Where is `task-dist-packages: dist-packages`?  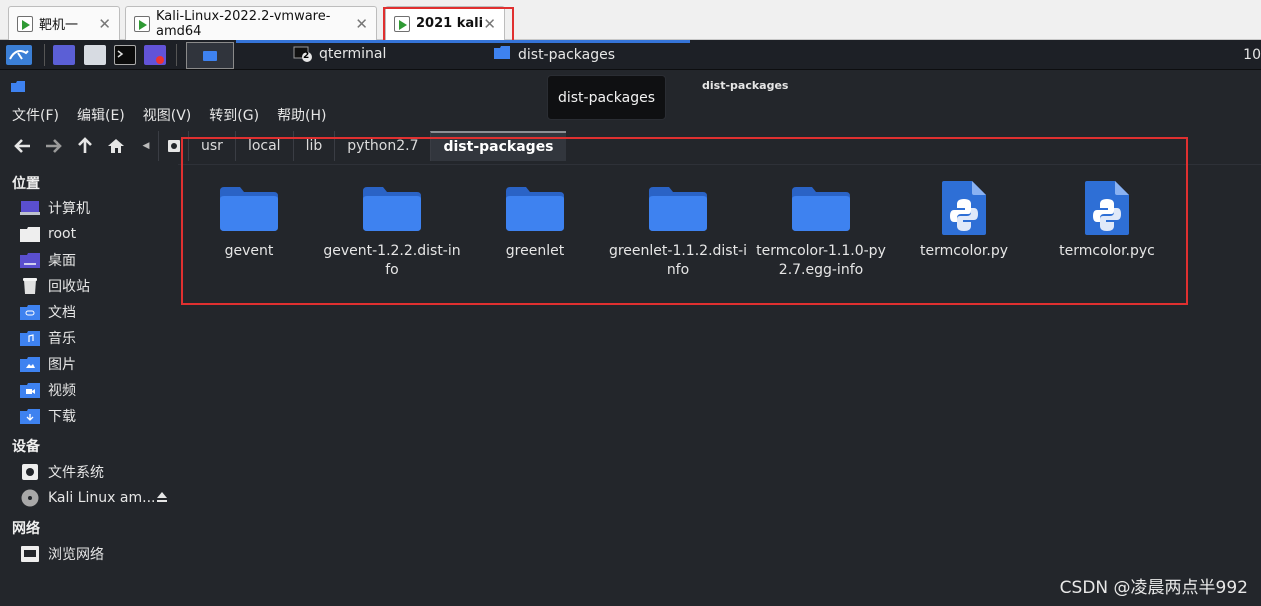 task-dist-packages: dist-packages is located at coordinates (554, 54).